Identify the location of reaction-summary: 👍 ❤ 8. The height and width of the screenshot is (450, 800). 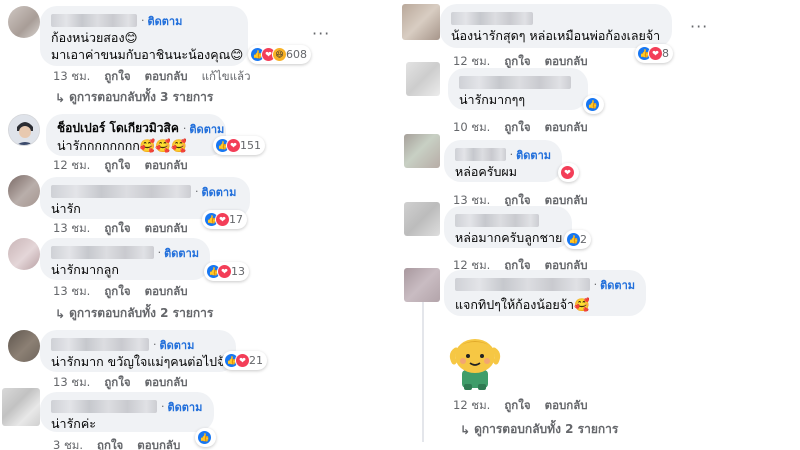
(654, 53).